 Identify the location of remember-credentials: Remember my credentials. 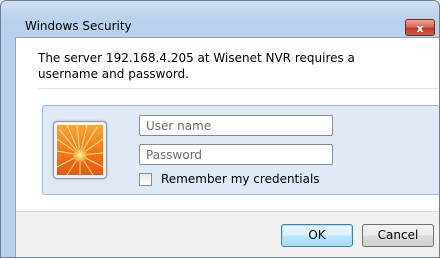
(229, 179).